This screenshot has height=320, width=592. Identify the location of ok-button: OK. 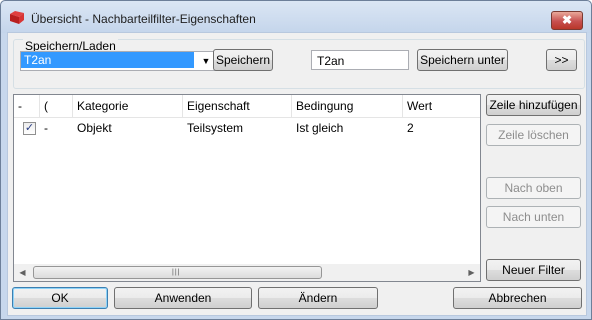
(60, 298).